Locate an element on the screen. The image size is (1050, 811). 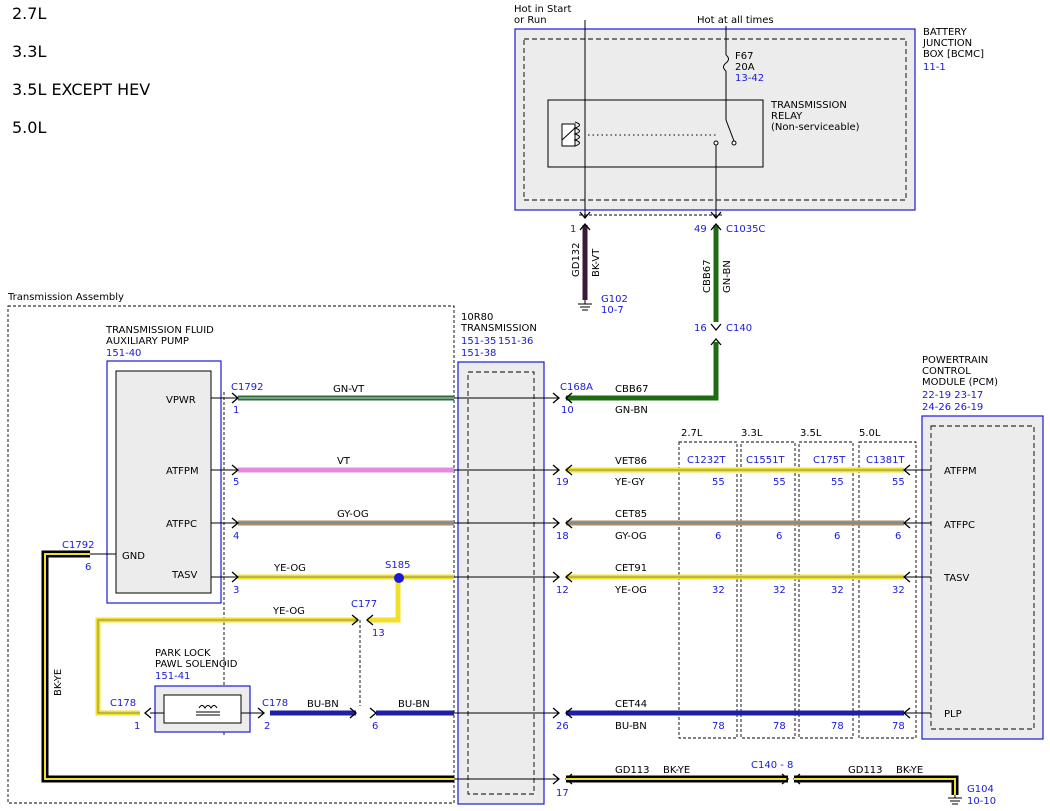
c1792-gnd-conn: C1792 is located at coordinates (78, 545).